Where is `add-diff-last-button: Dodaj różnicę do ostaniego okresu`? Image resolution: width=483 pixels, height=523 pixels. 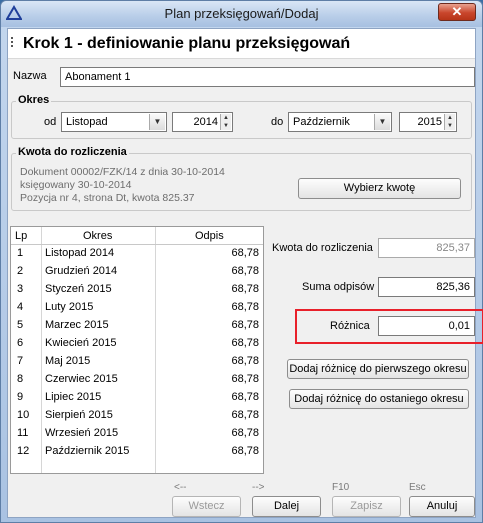 add-diff-last-button: Dodaj różnicę do ostaniego okresu is located at coordinates (379, 399).